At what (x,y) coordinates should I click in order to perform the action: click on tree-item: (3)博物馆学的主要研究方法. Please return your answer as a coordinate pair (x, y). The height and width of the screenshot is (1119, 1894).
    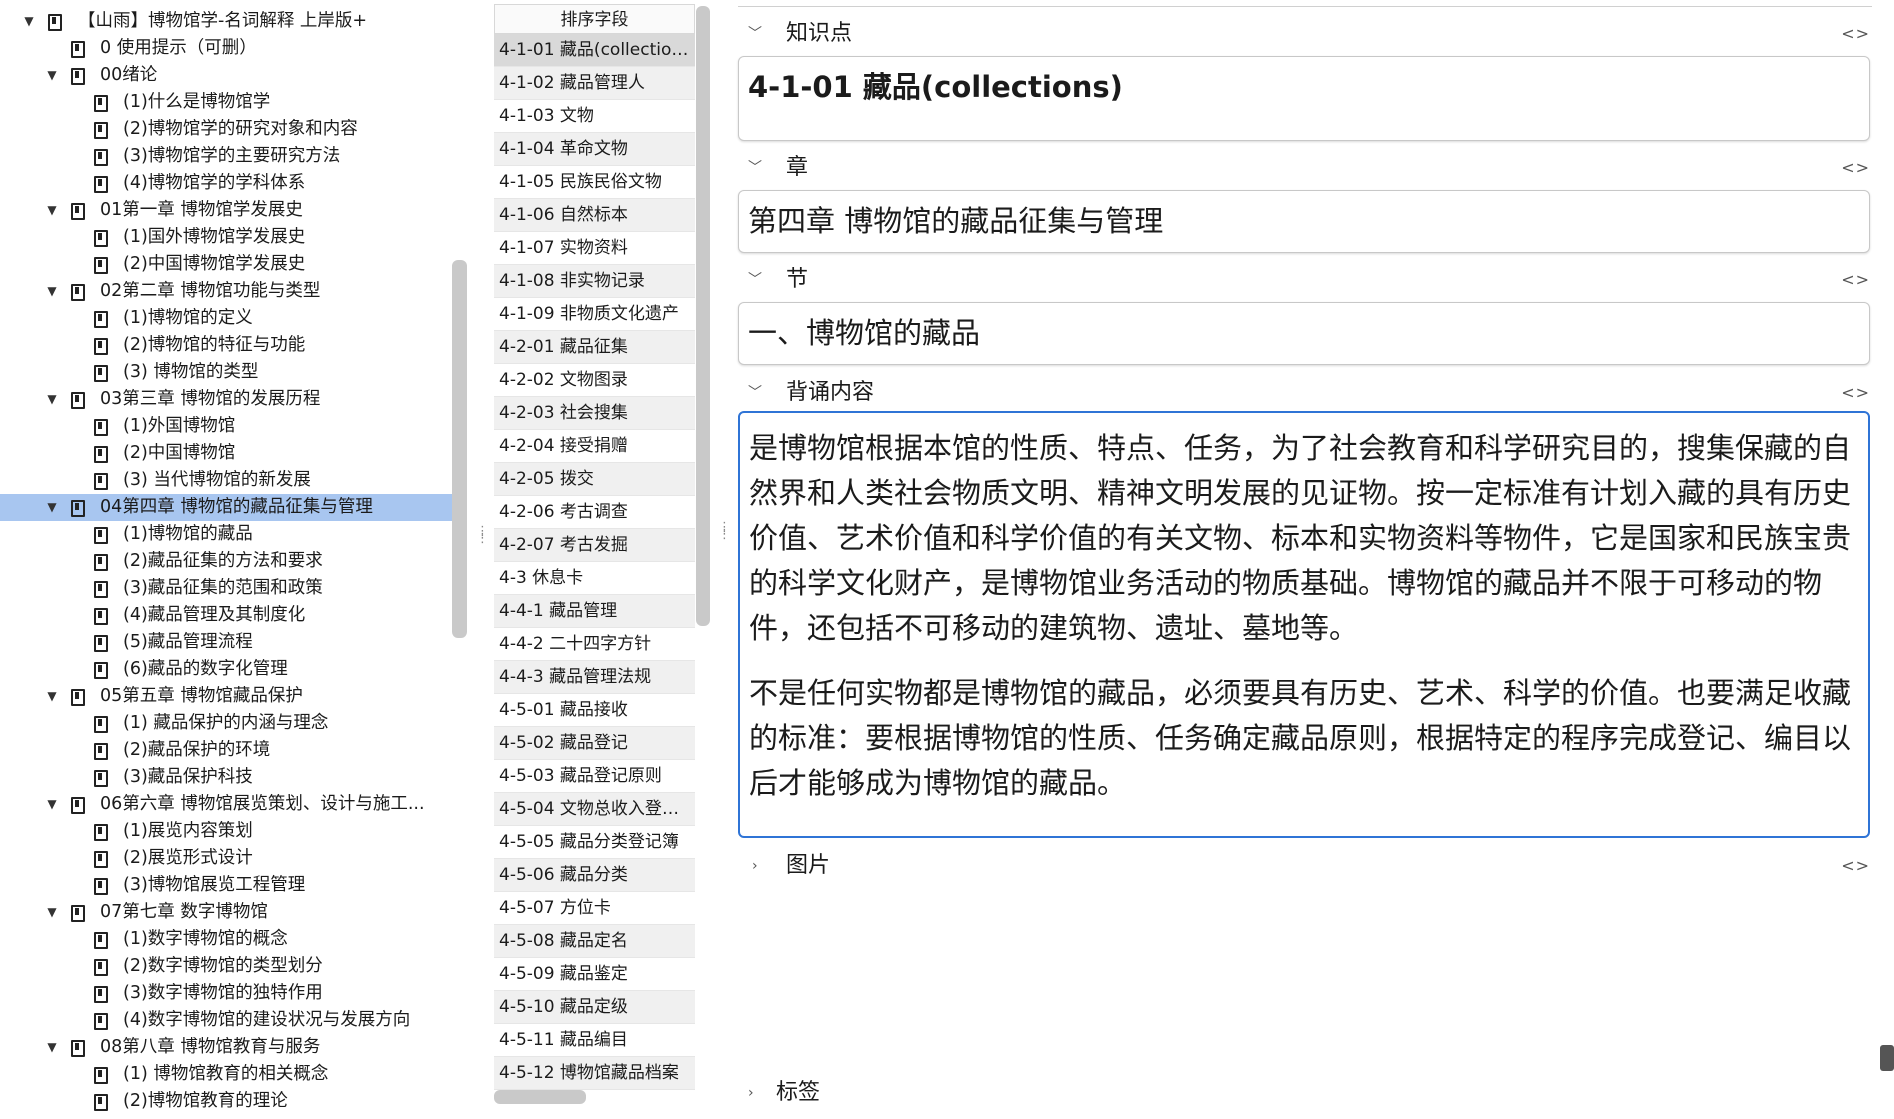
    Looking at the image, I should click on (226, 156).